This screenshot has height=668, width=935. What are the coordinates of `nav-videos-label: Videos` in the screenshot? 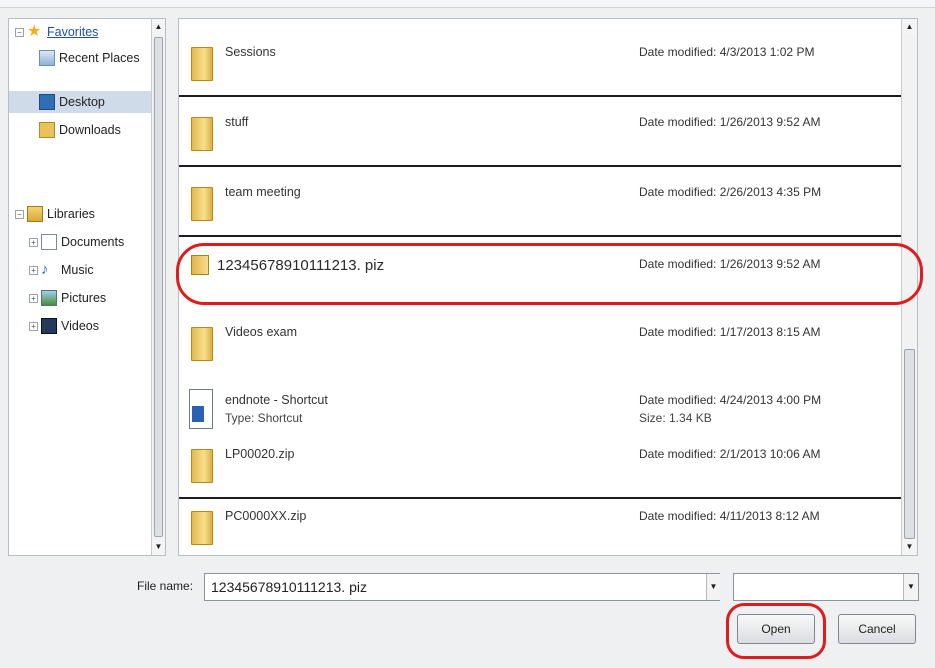 It's located at (80, 326).